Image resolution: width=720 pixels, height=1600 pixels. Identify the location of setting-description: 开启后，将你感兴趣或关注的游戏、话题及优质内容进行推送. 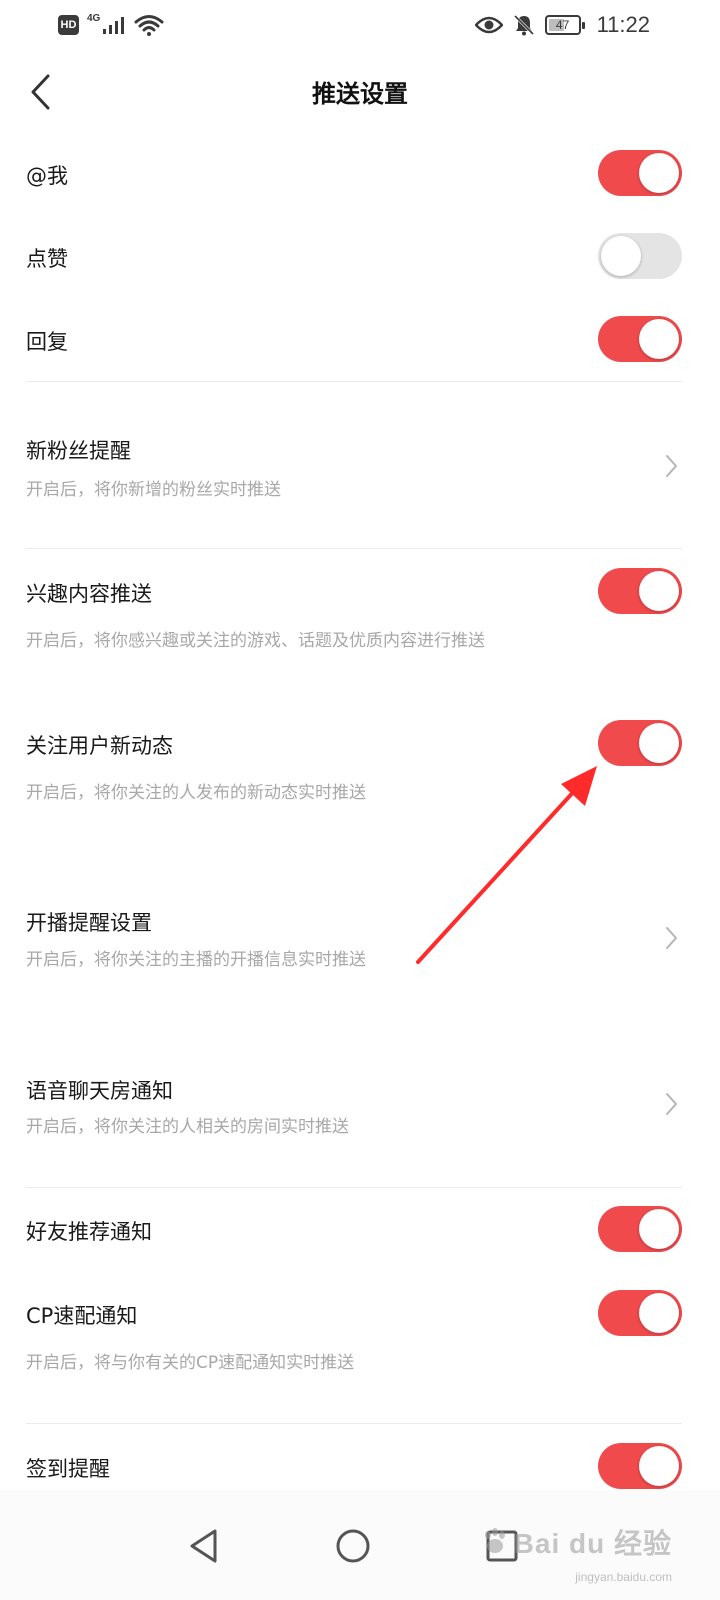
(255, 641).